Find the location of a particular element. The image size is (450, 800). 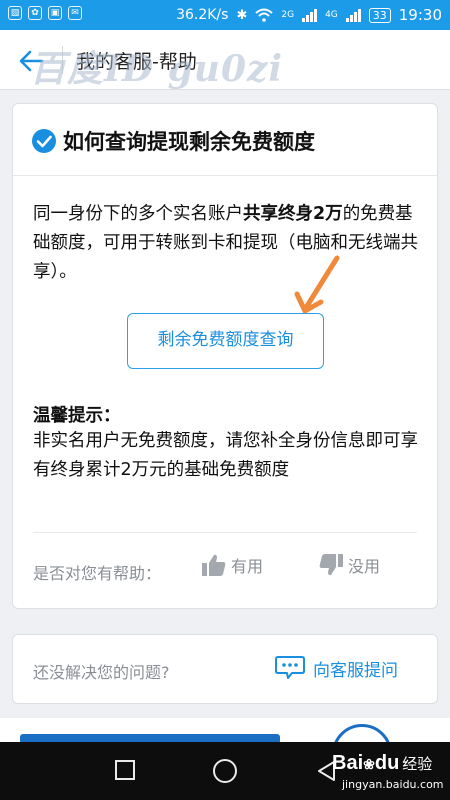

thumbs-up-icon is located at coordinates (214, 565).